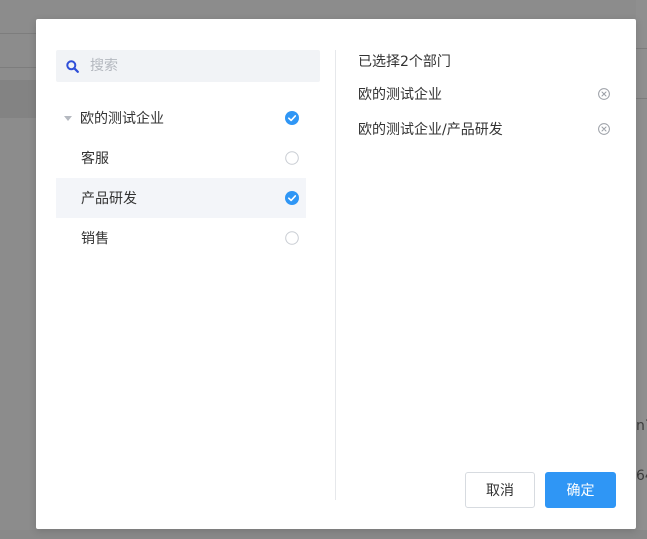 This screenshot has width=647, height=539. What do you see at coordinates (109, 199) in the screenshot?
I see `tree-node-label: 产品研发` at bounding box center [109, 199].